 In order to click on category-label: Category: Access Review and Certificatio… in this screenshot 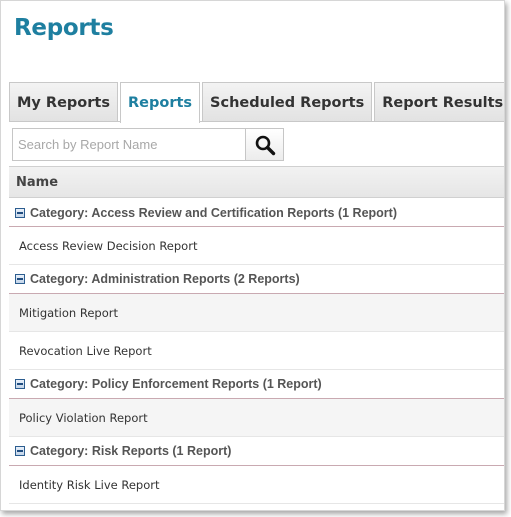, I will do `click(213, 212)`.